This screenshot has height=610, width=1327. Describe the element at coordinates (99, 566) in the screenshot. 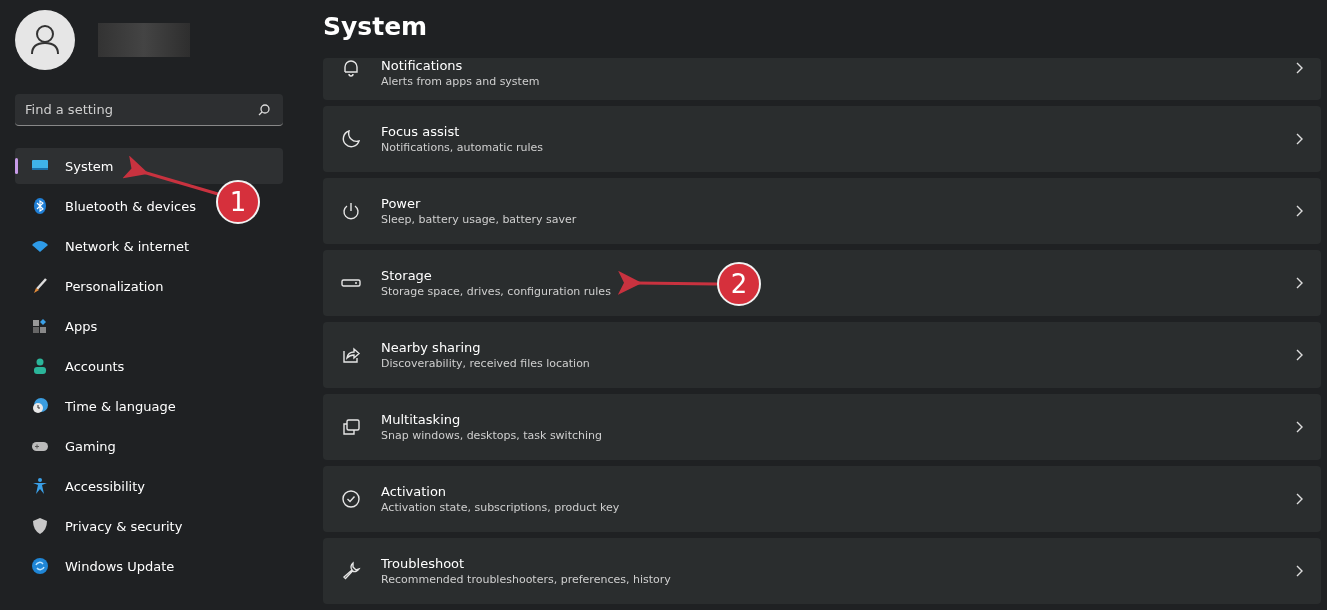

I see `nav-item: Windows Update` at that location.